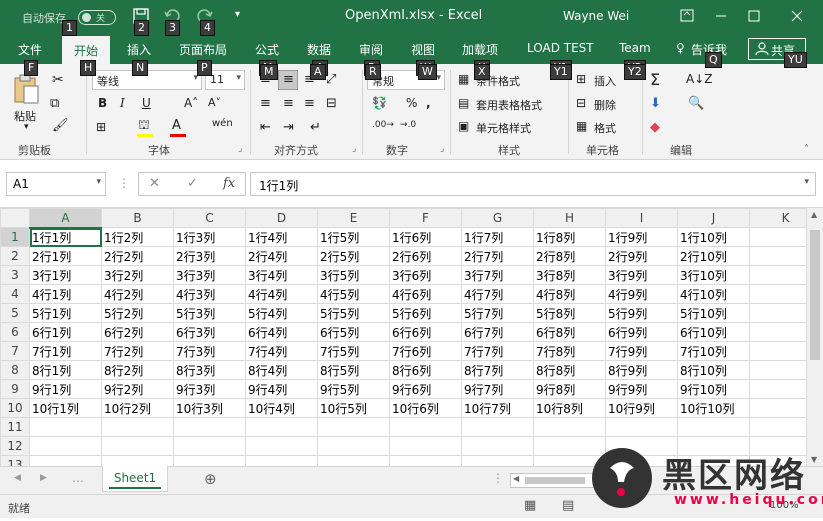 The height and width of the screenshot is (521, 823). I want to click on sheet-tab-sheet1: Sheet1, so click(135, 479).